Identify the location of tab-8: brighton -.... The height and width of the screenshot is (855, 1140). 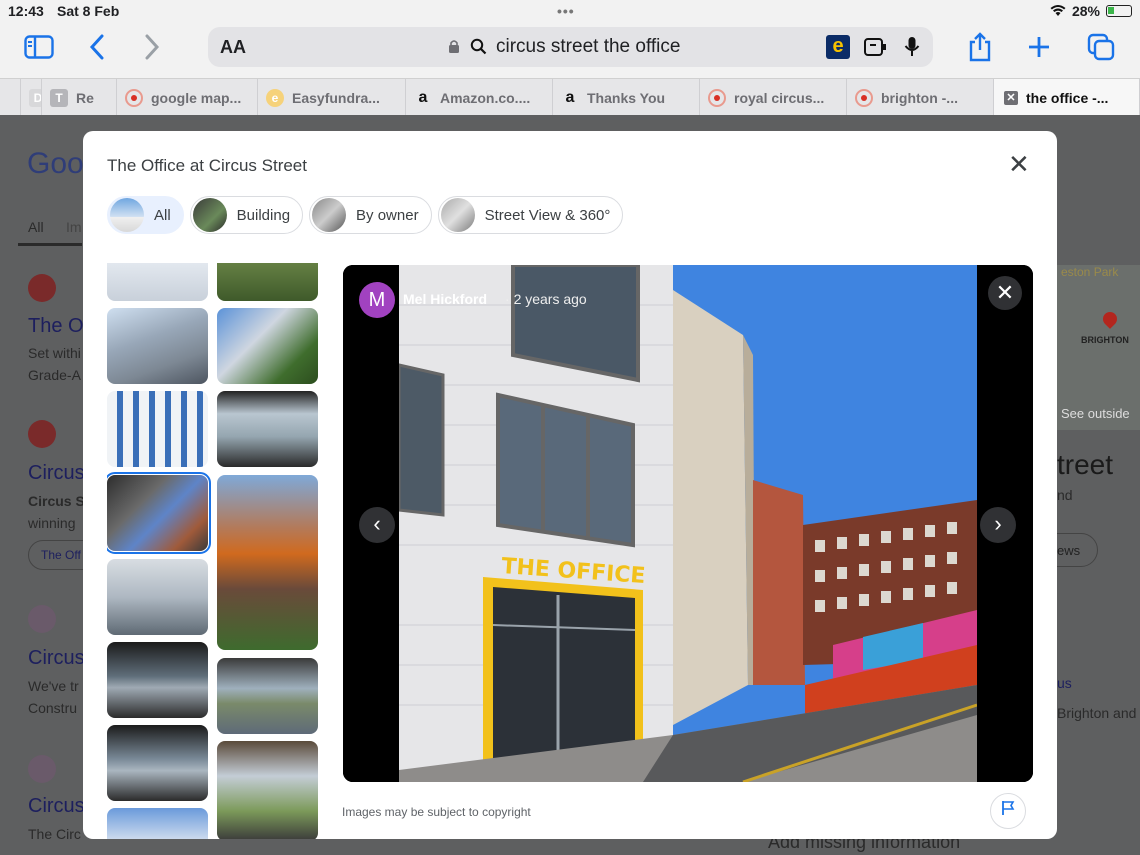
(920, 97).